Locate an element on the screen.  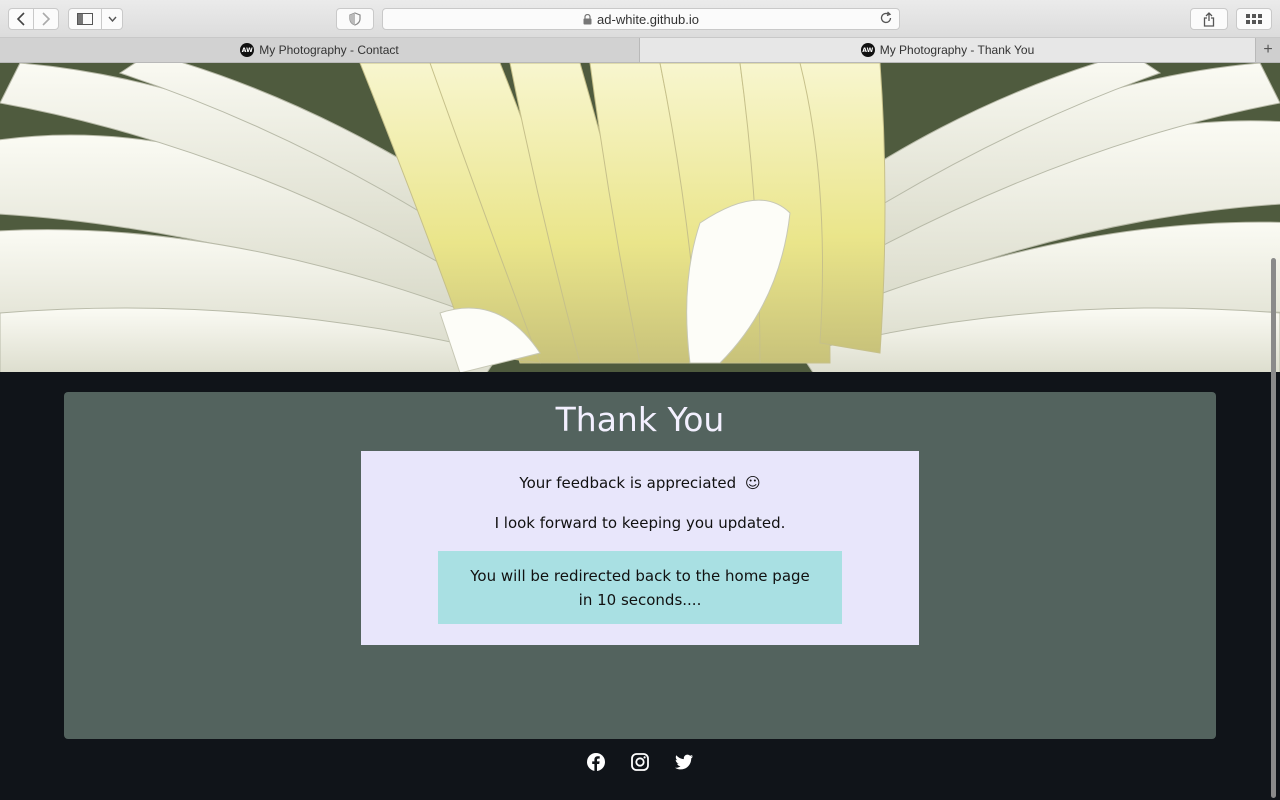
back-icon is located at coordinates (21, 19).